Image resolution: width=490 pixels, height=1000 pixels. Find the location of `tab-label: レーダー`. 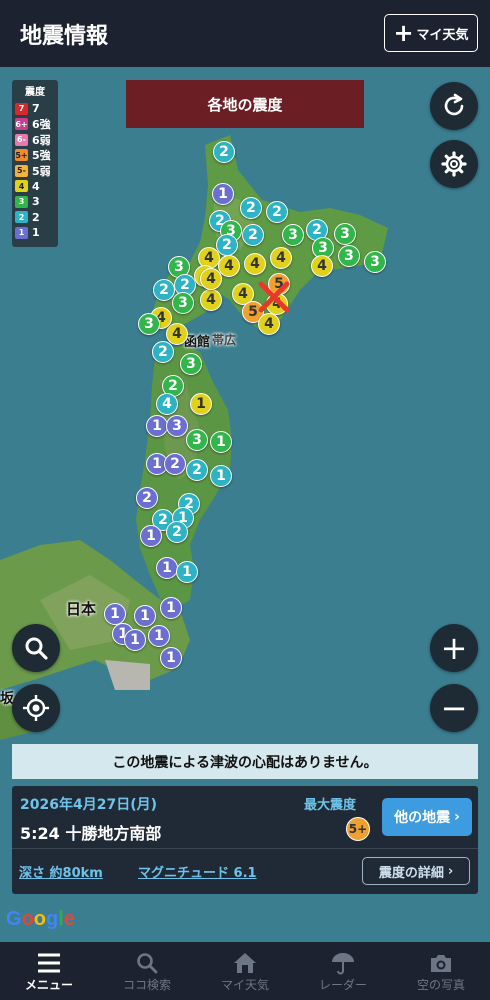

tab-label: レーダー is located at coordinates (342, 984).